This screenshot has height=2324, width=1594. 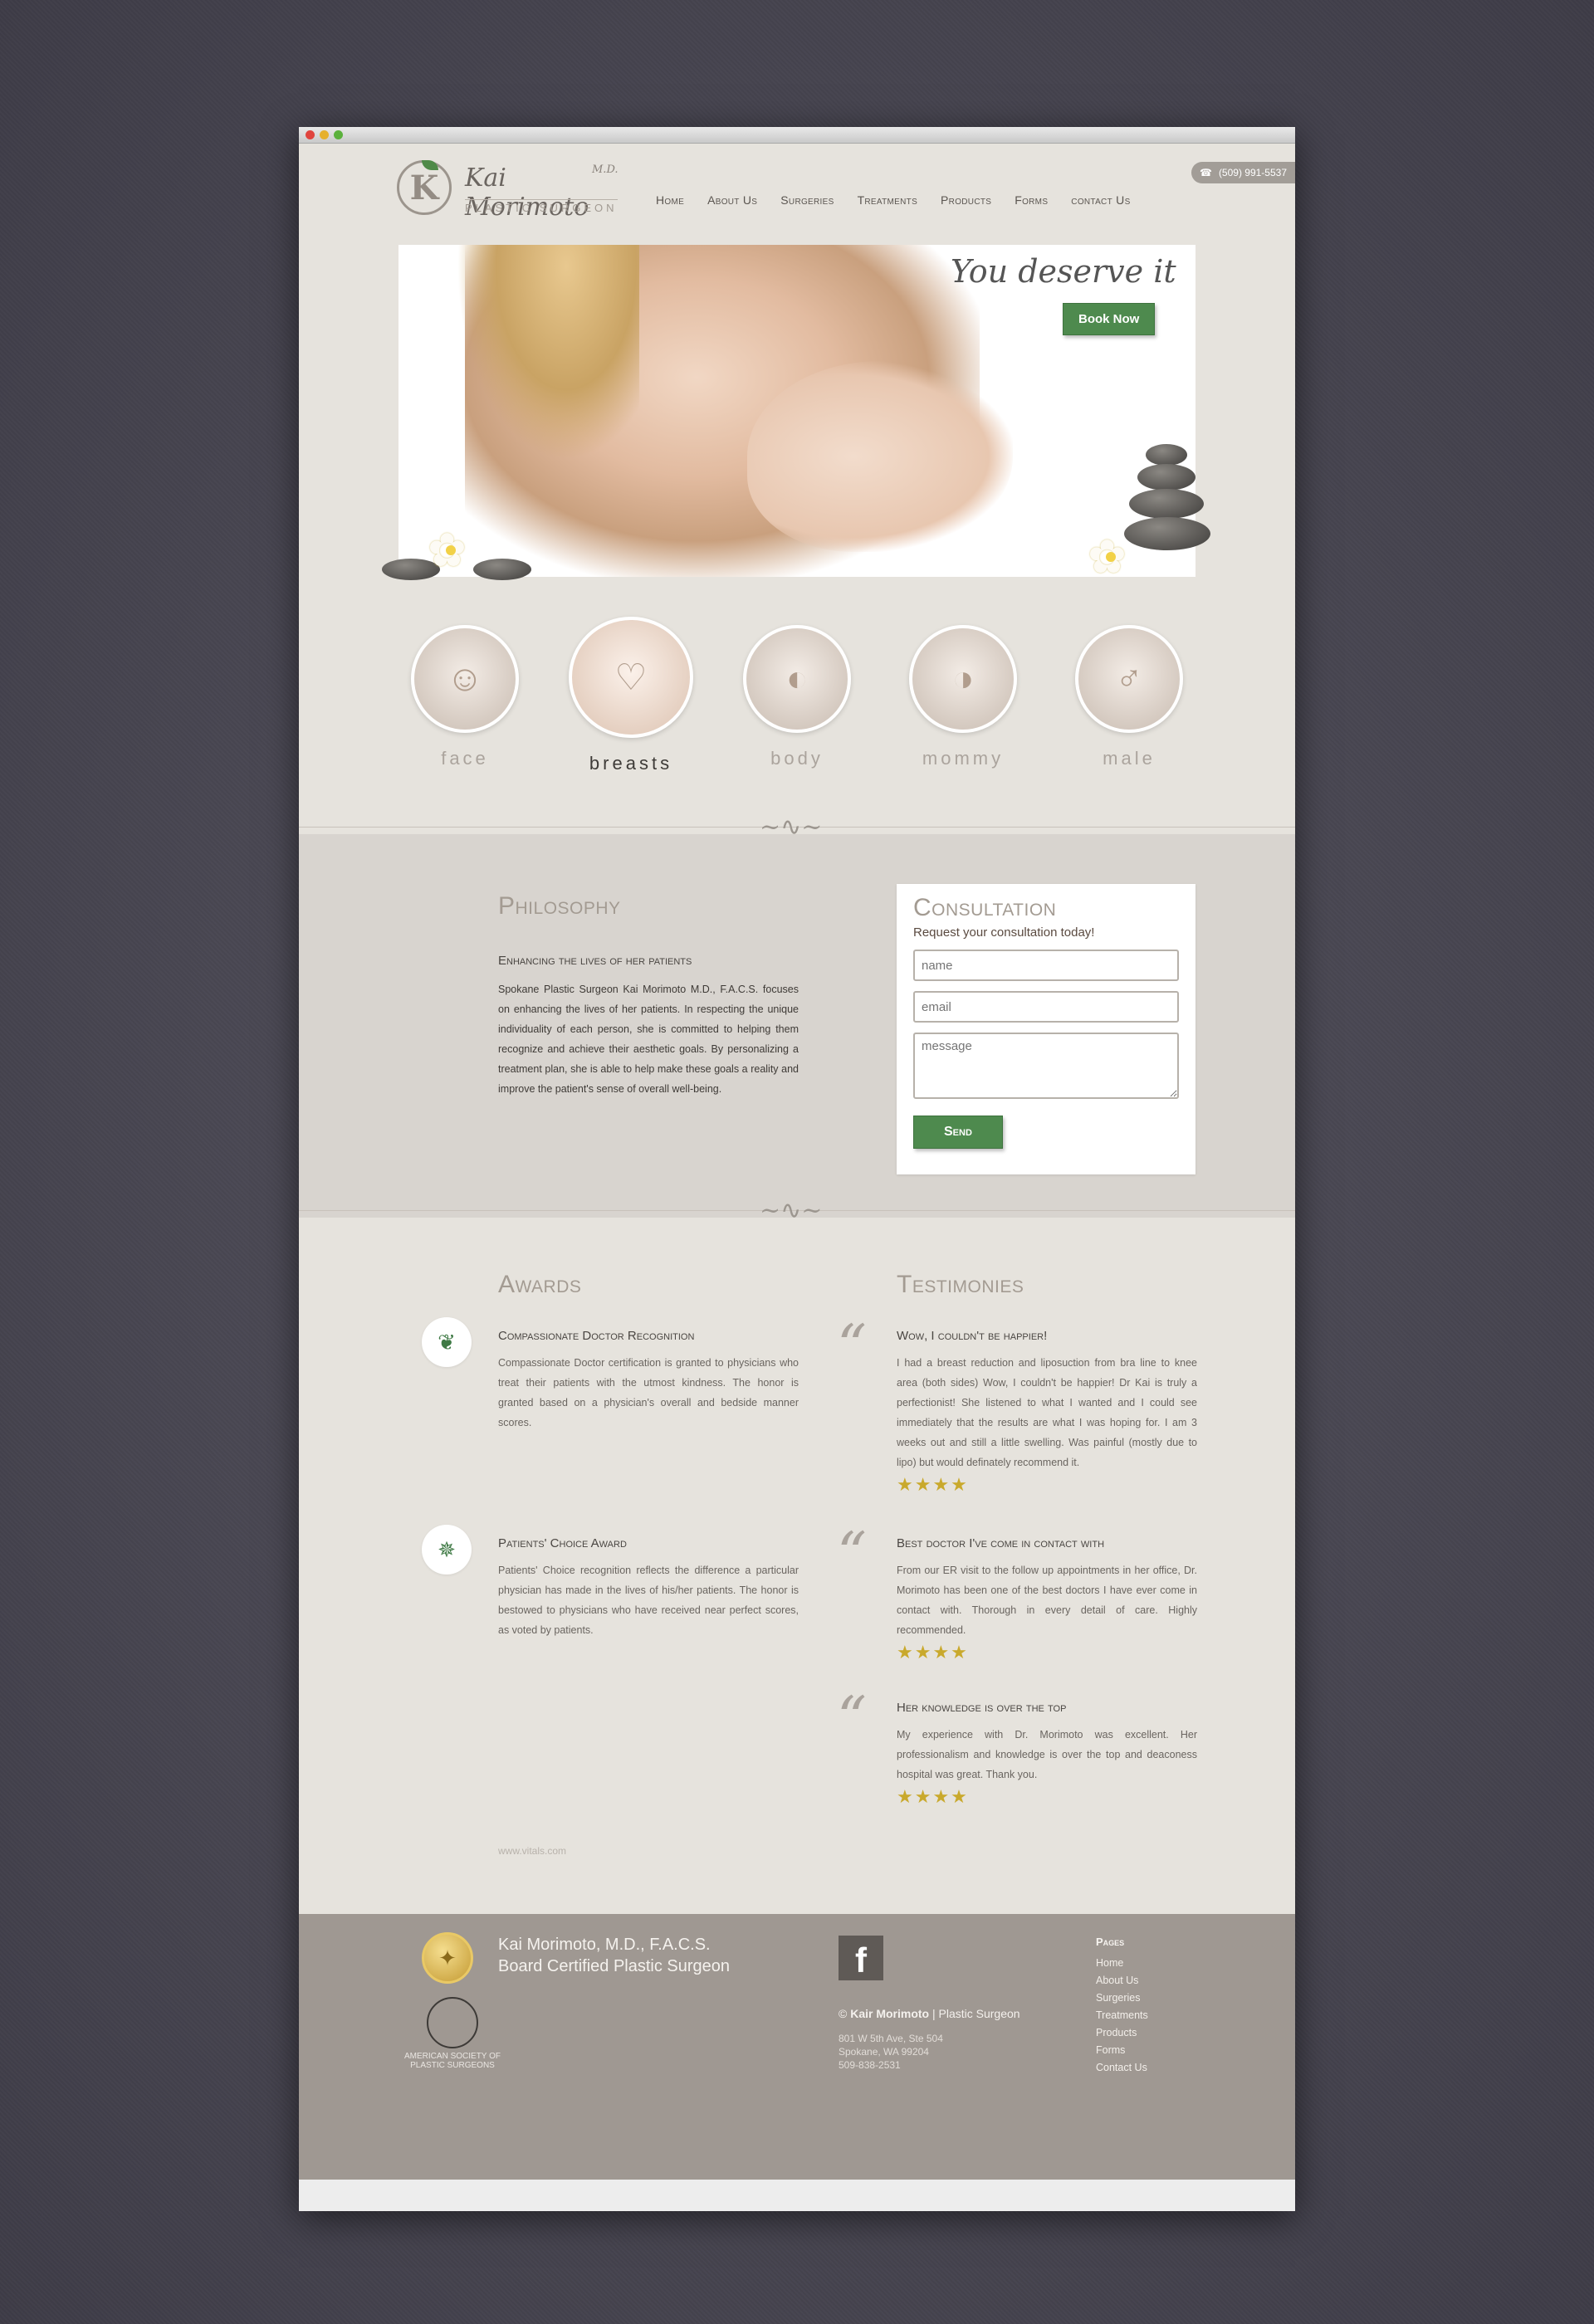 I want to click on award-medal-icon: ✦, so click(x=447, y=1958).